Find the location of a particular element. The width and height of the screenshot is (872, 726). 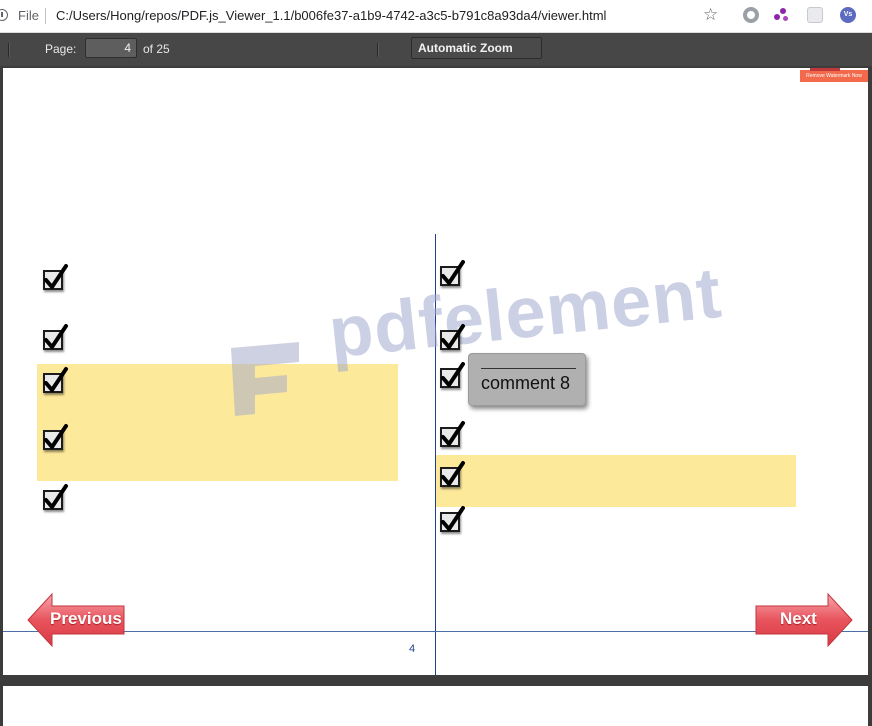

column-divider is located at coordinates (435, 454).